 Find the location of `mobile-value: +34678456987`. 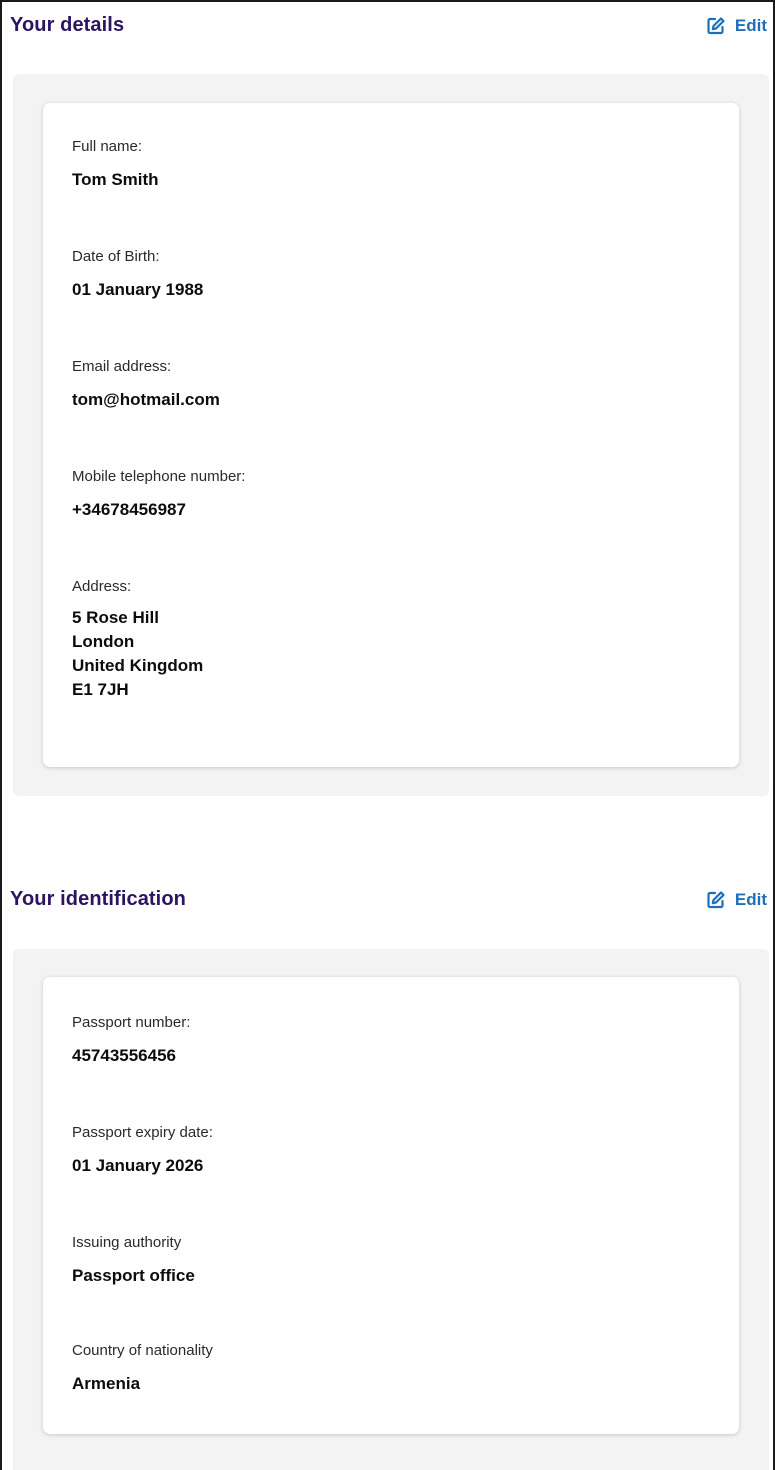

mobile-value: +34678456987 is located at coordinates (129, 509).